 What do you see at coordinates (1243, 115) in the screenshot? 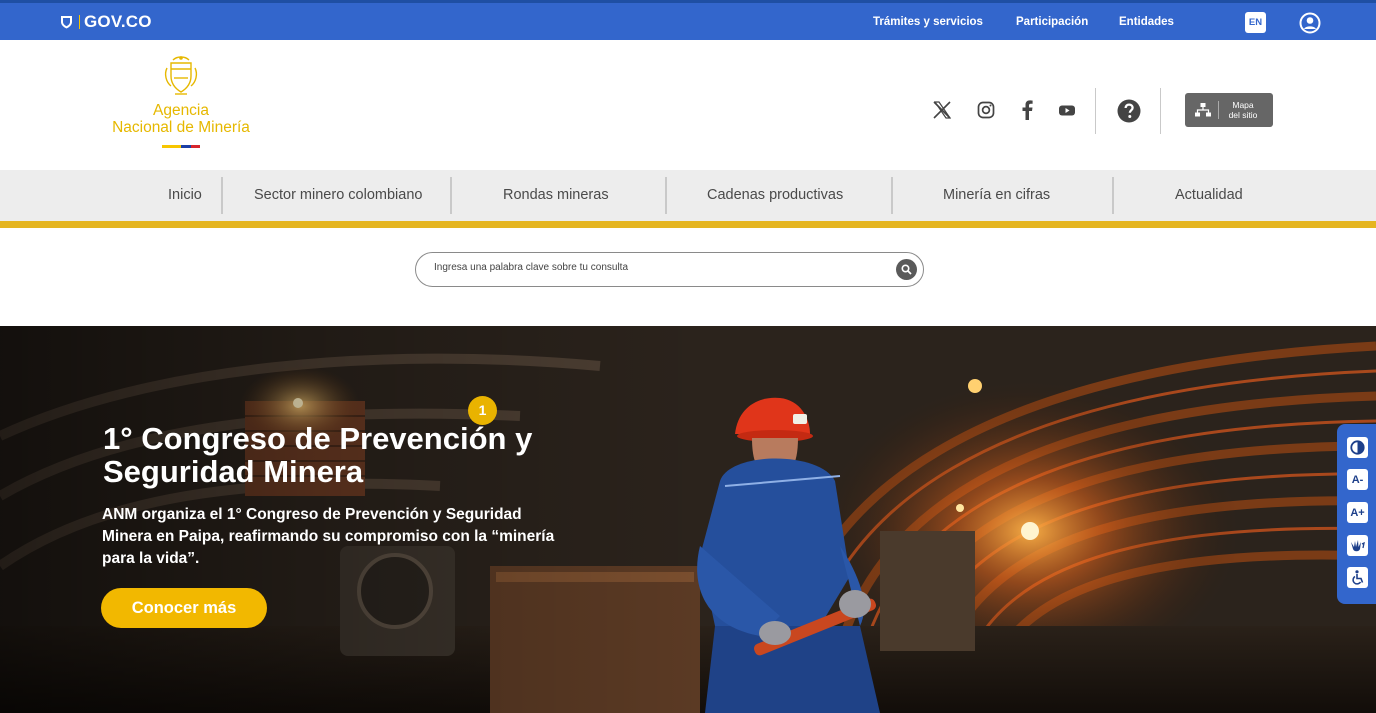
I see `sitemap-label-line2: del sitio` at bounding box center [1243, 115].